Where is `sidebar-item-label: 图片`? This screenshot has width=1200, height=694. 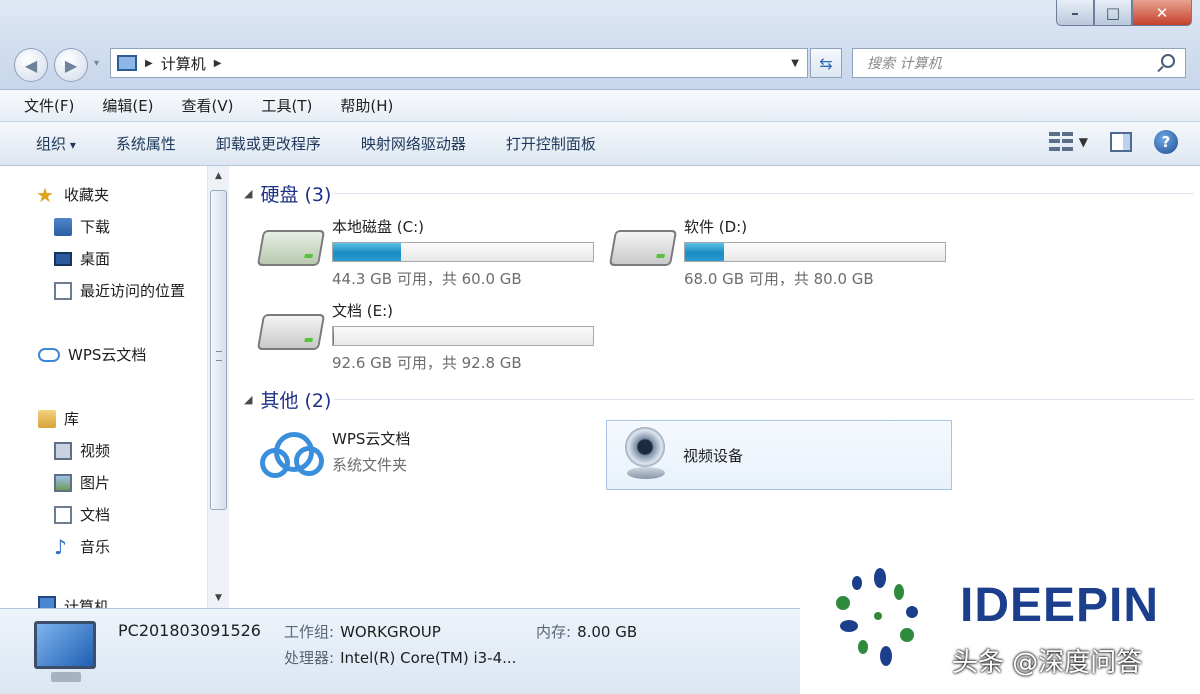 sidebar-item-label: 图片 is located at coordinates (95, 483).